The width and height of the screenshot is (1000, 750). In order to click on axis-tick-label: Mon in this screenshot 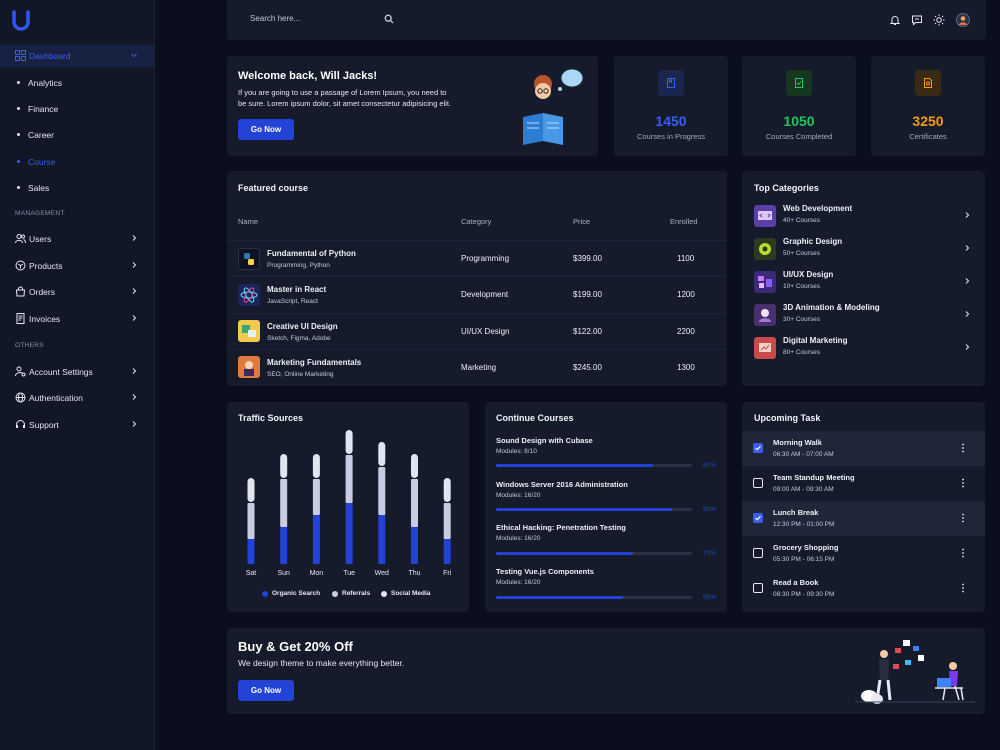, I will do `click(316, 573)`.